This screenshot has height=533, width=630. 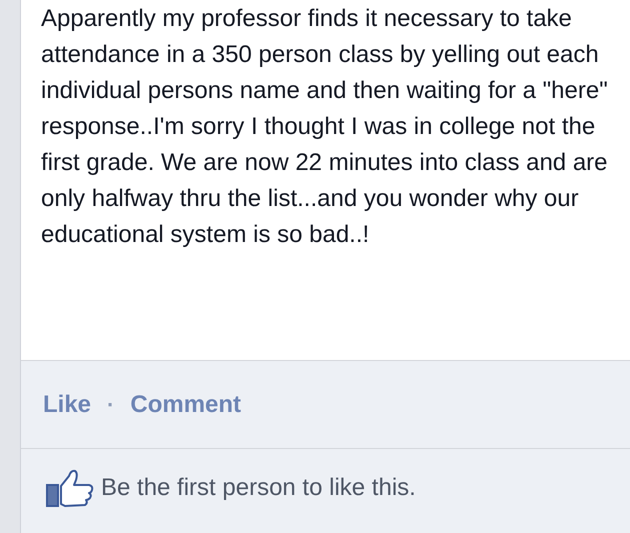 What do you see at coordinates (258, 488) in the screenshot?
I see `likes-text: Be the first person to like this.` at bounding box center [258, 488].